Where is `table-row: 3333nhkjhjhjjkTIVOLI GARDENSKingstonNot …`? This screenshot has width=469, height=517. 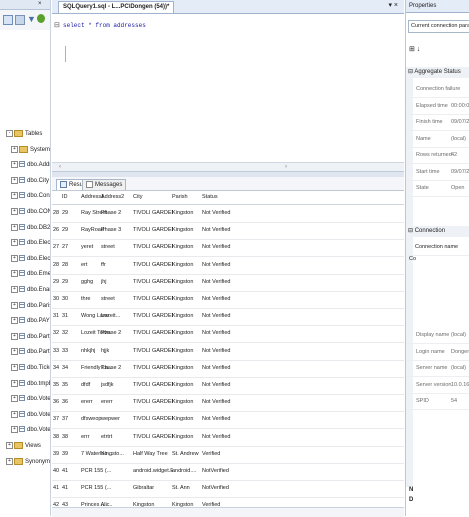
table-row: 3333nhkjhjhjjkTIVOLI GARDENSKingstonNot … is located at coordinates (228, 352).